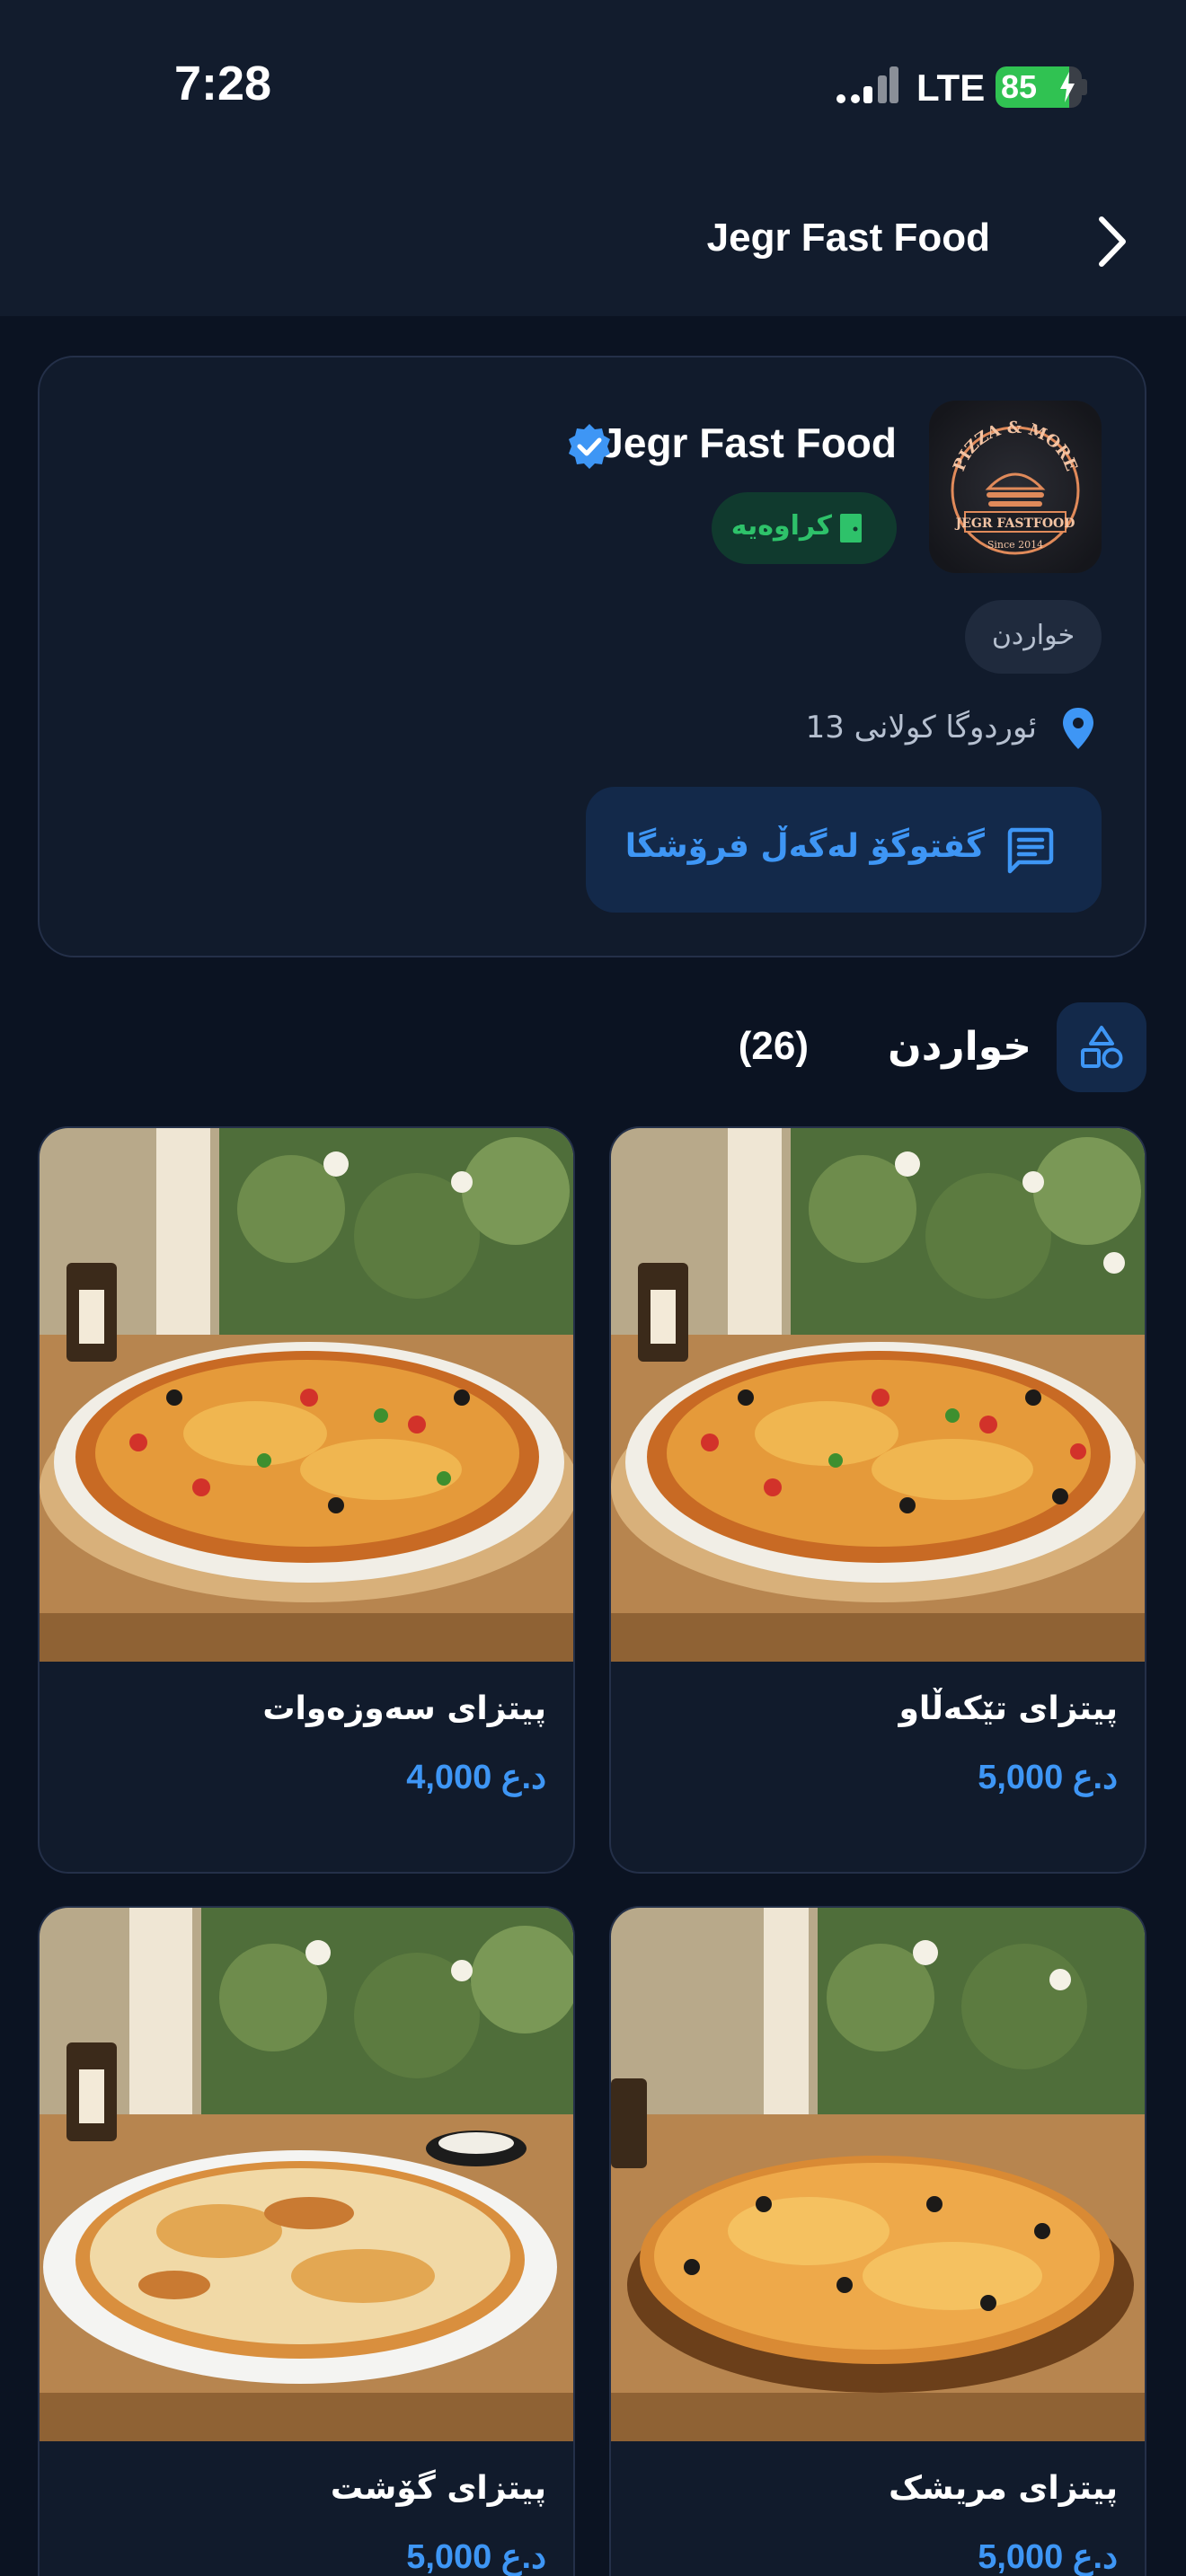 The image size is (1186, 2576). I want to click on network-type: LTE, so click(951, 87).